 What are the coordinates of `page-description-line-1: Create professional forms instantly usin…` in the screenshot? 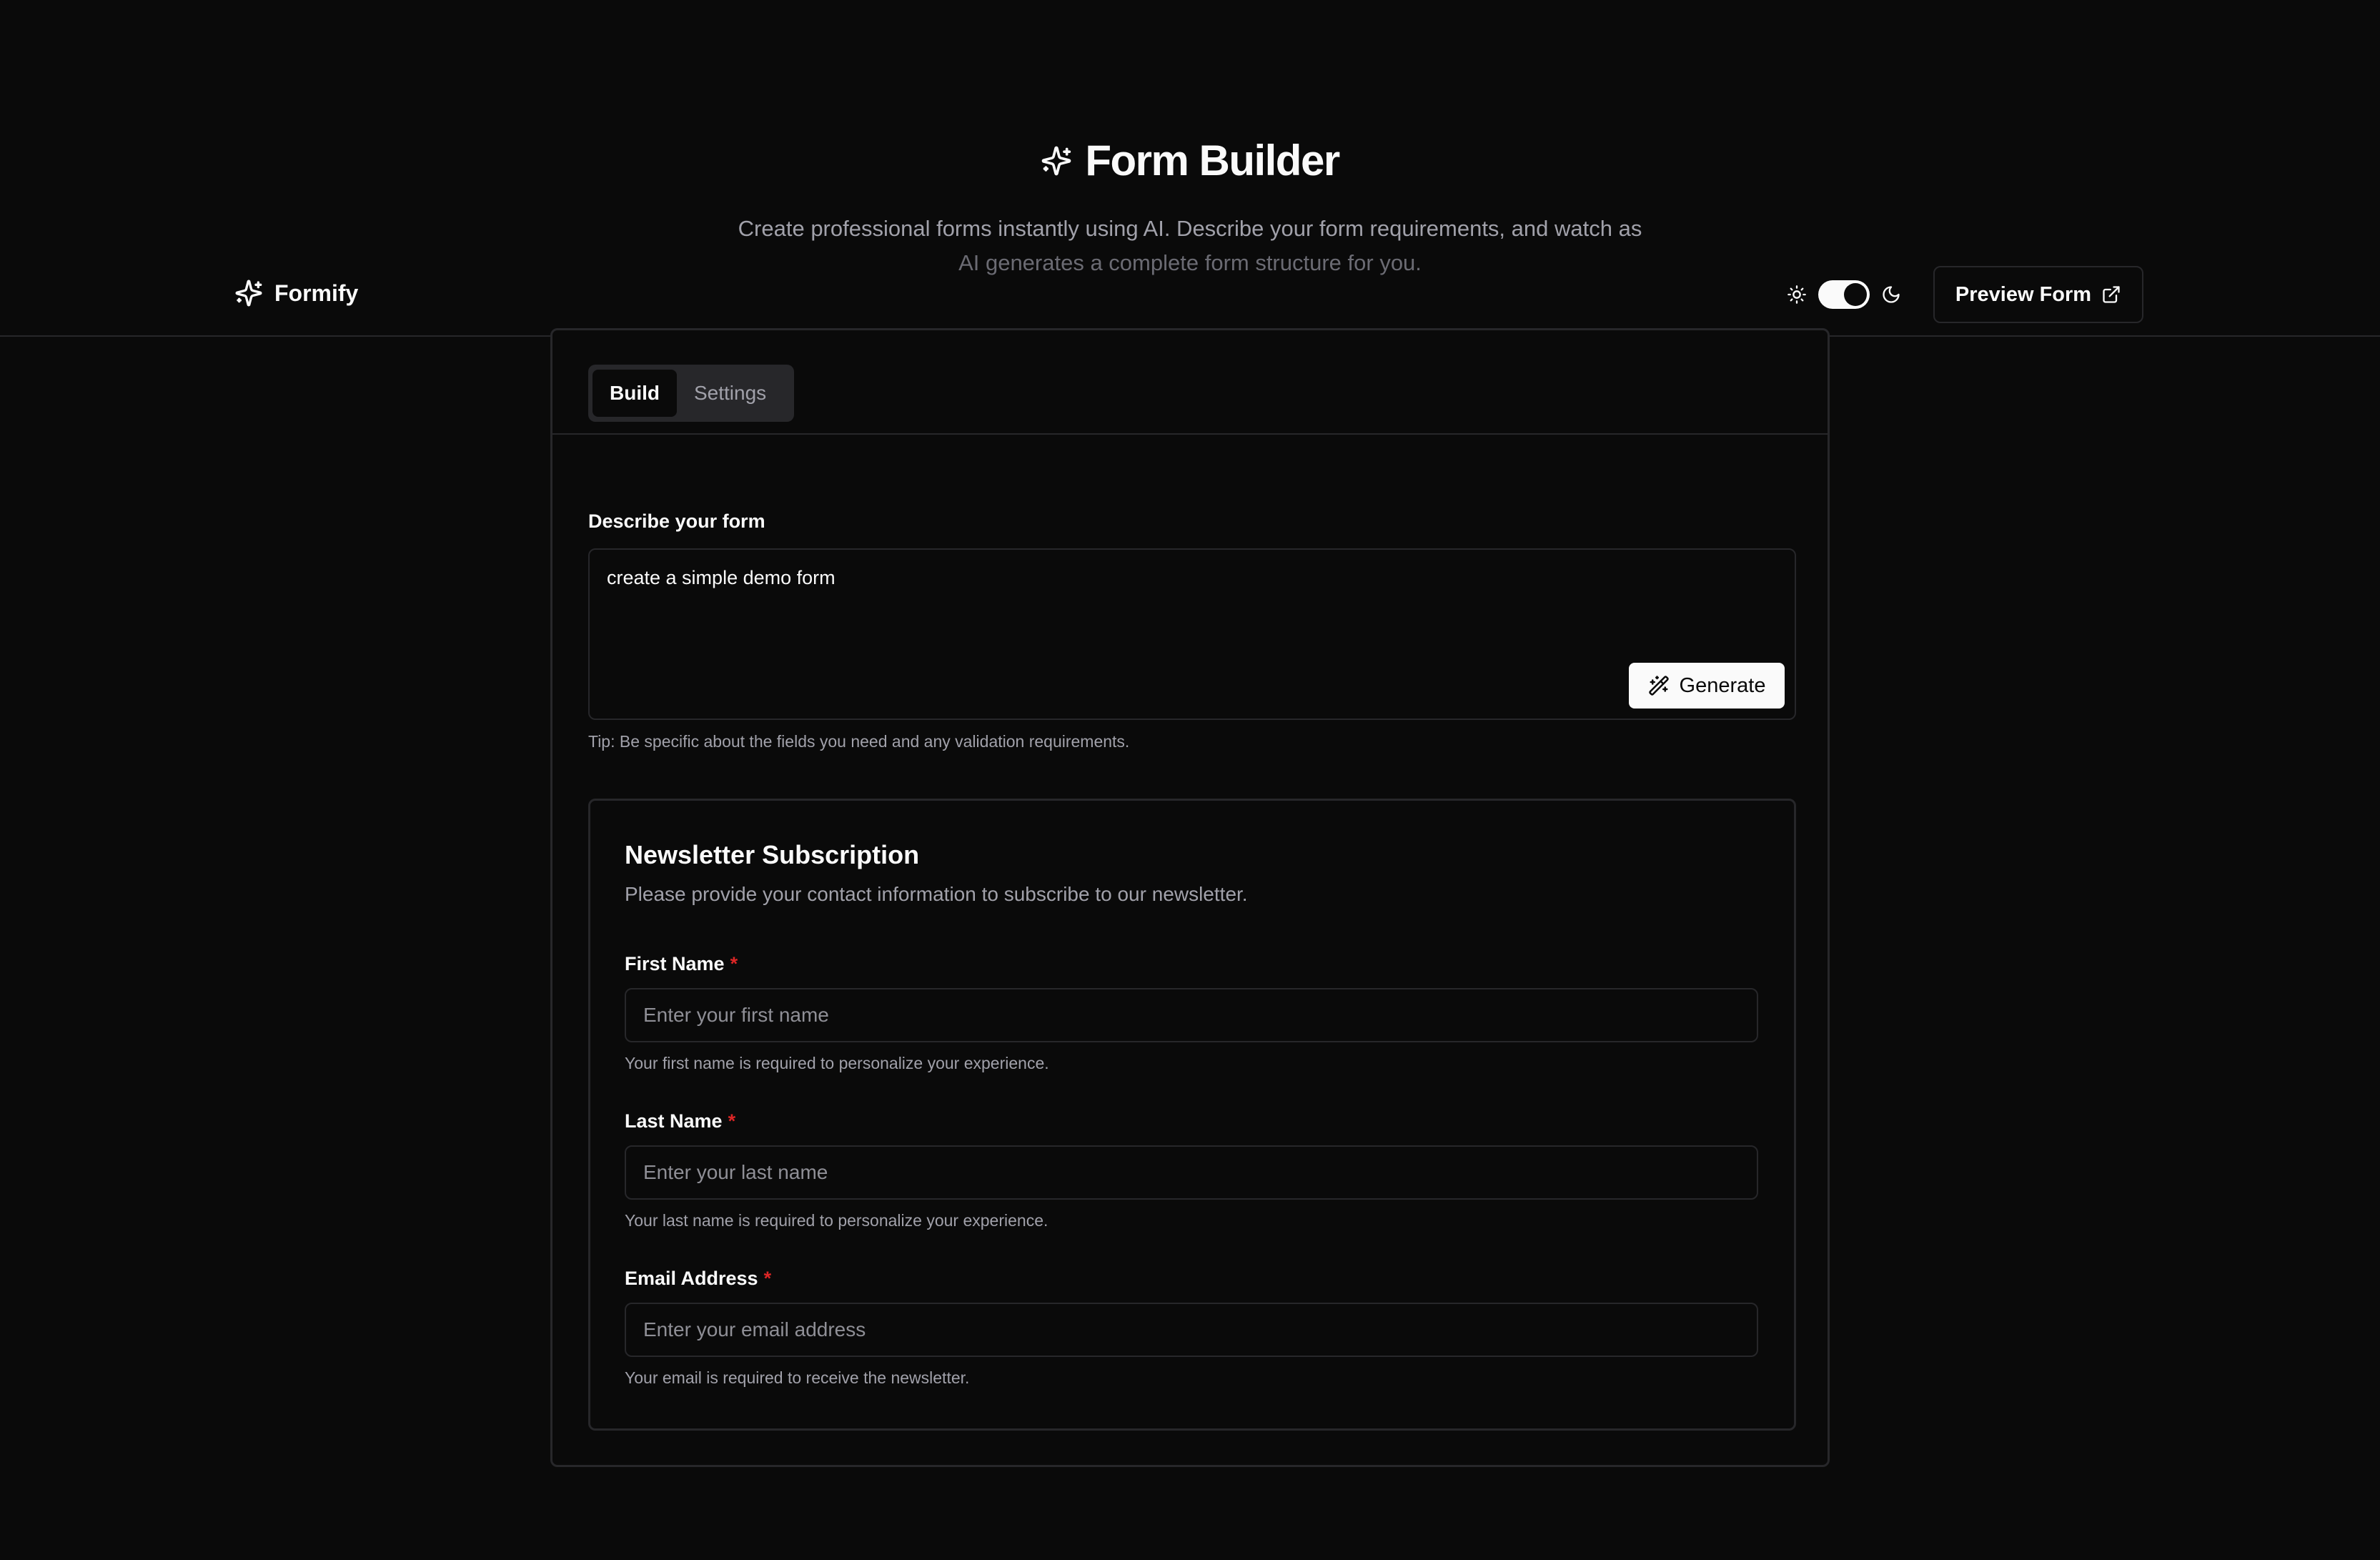 It's located at (1190, 228).